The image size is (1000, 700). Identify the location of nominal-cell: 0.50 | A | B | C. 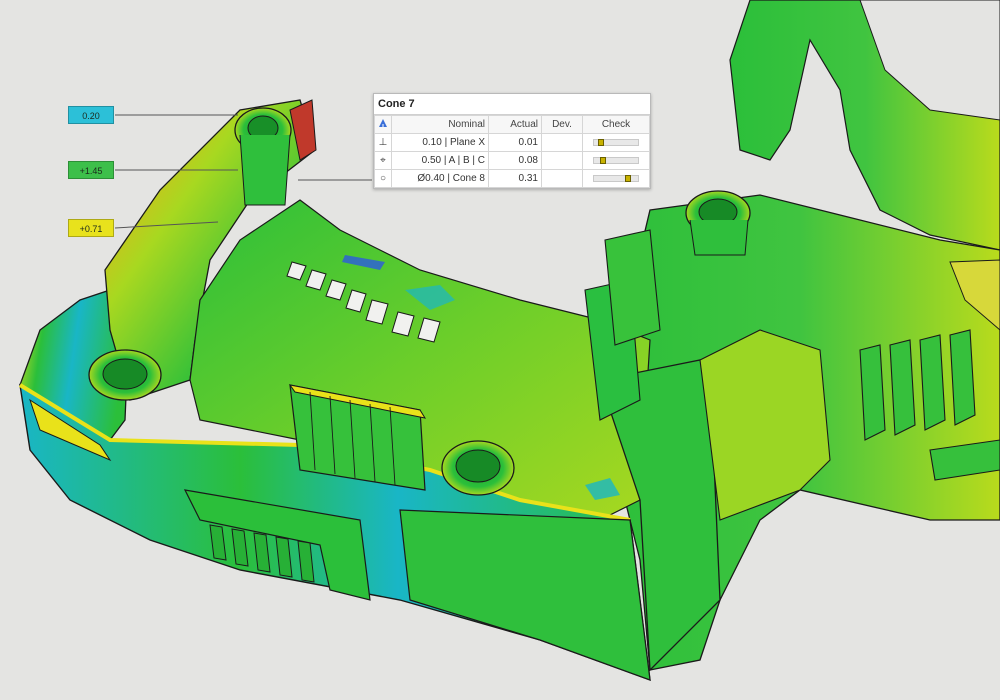
(440, 160).